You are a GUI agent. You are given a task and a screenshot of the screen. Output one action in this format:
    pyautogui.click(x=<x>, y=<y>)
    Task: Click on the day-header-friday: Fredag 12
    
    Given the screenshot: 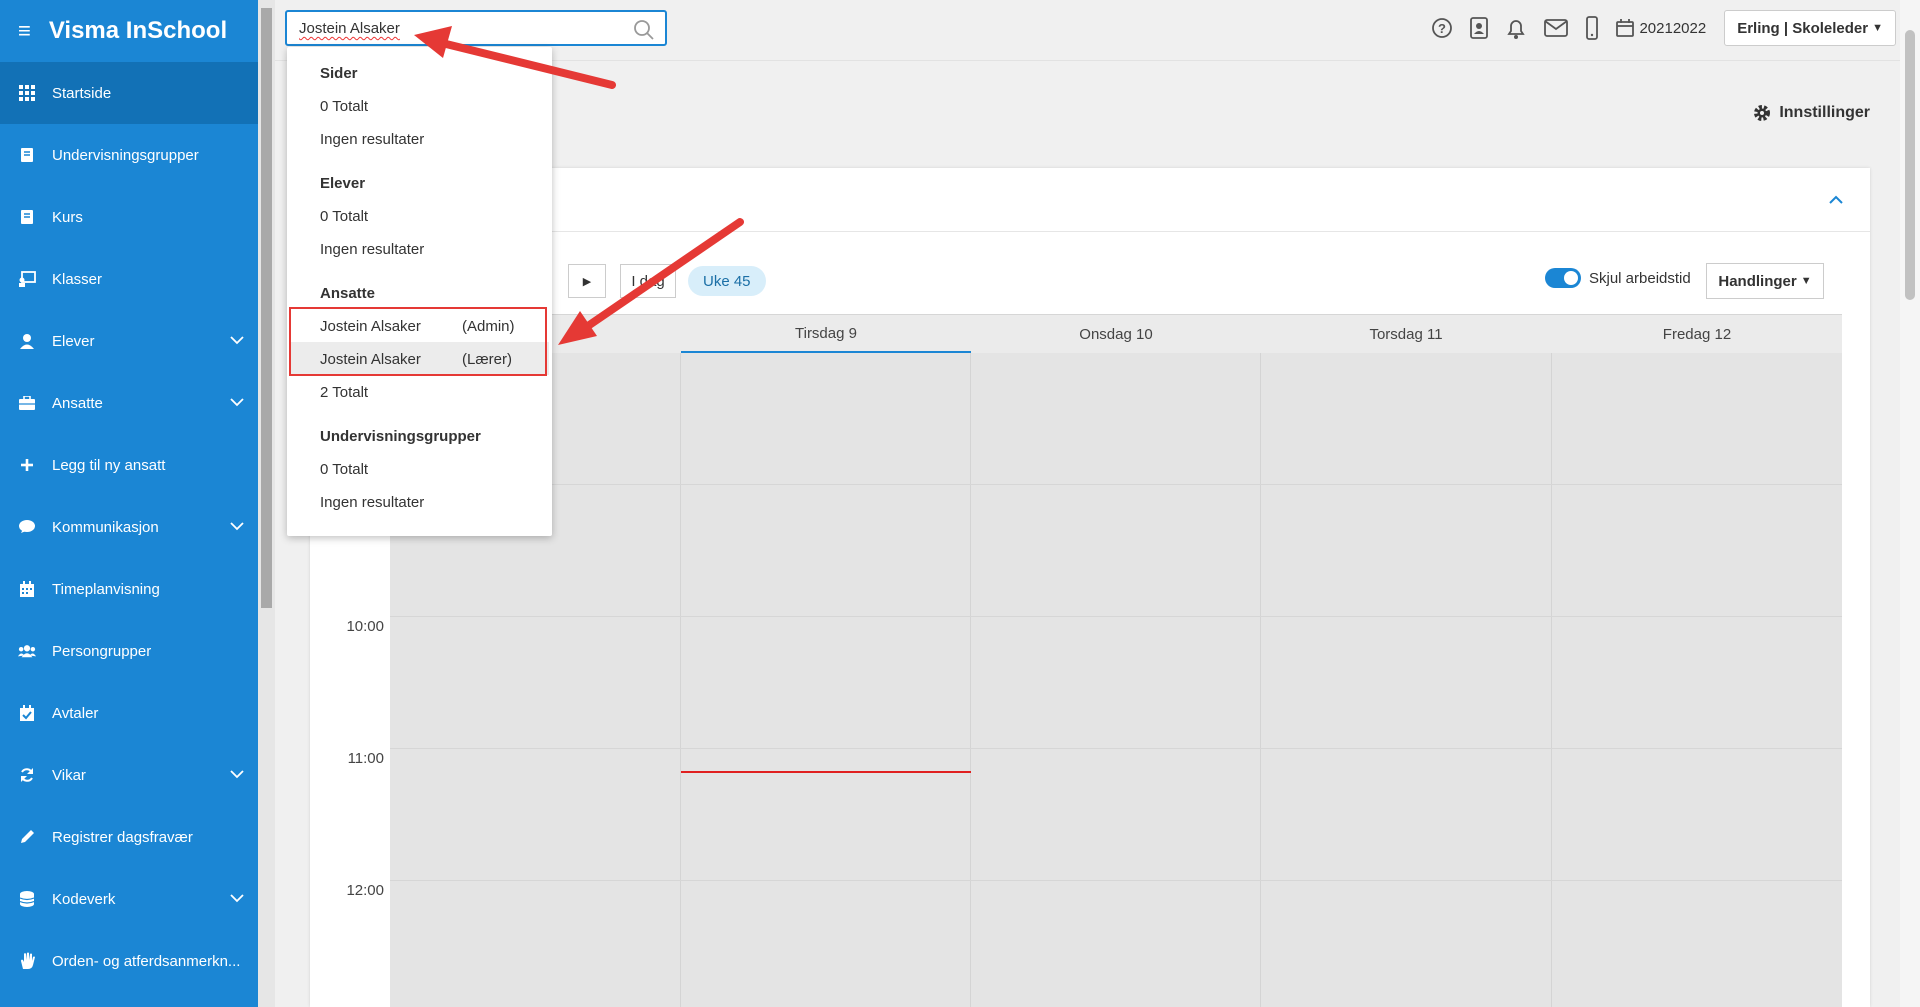 What is the action you would take?
    pyautogui.click(x=1697, y=334)
    